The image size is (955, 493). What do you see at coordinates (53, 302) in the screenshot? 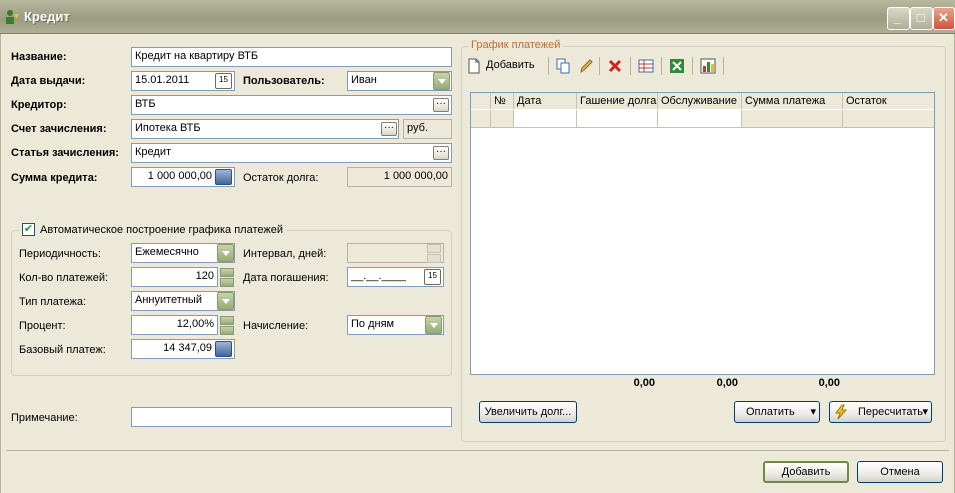
I see `payment-type-label: Тип платежа:` at bounding box center [53, 302].